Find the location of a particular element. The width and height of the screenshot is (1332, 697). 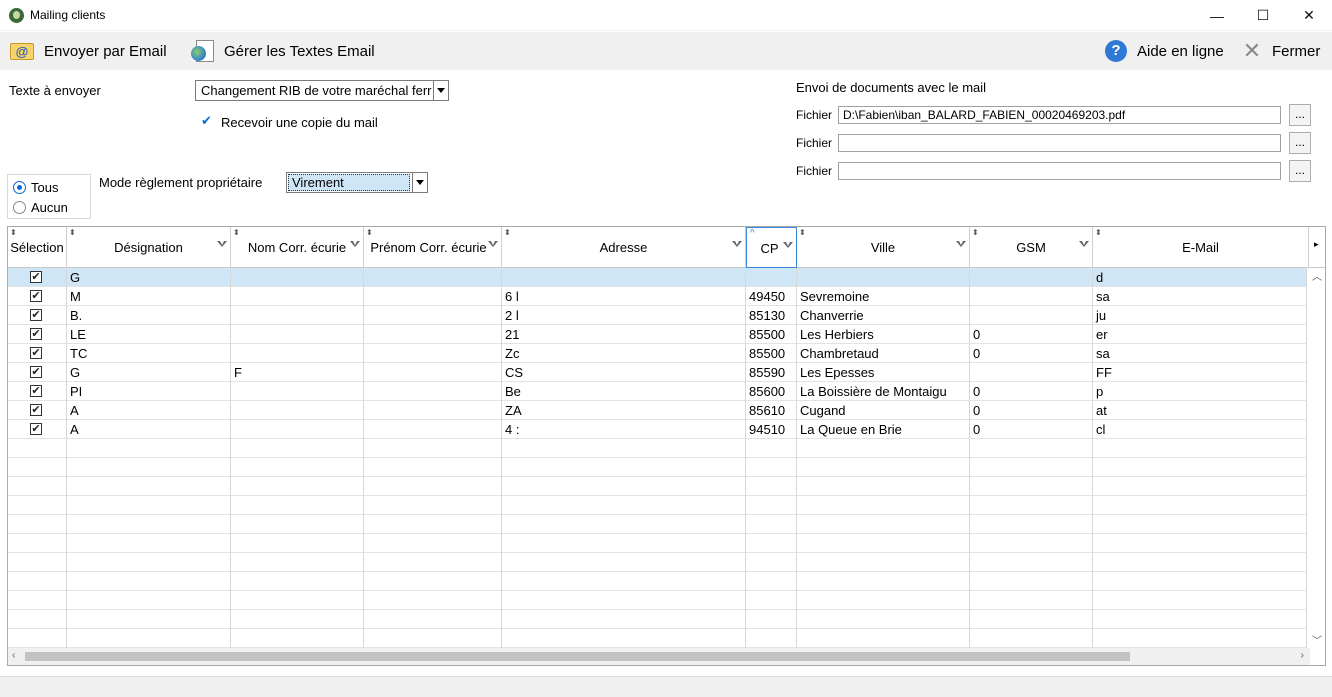

table-row: ✔ A ZA 85610 Cugand 0 at is located at coordinates (657, 410).